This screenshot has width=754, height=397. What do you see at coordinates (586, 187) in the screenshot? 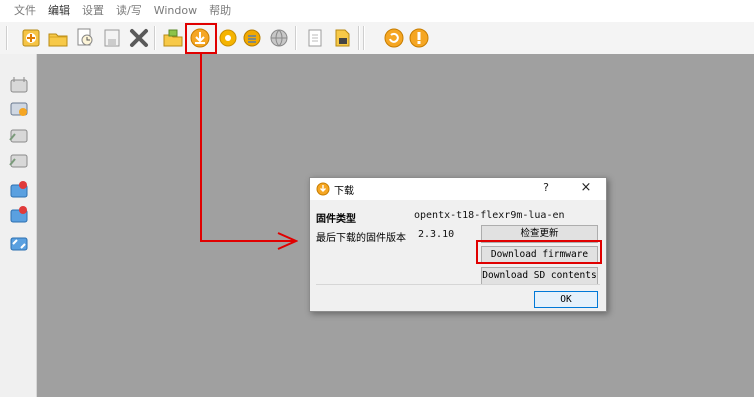
I see `close-button: ×` at bounding box center [586, 187].